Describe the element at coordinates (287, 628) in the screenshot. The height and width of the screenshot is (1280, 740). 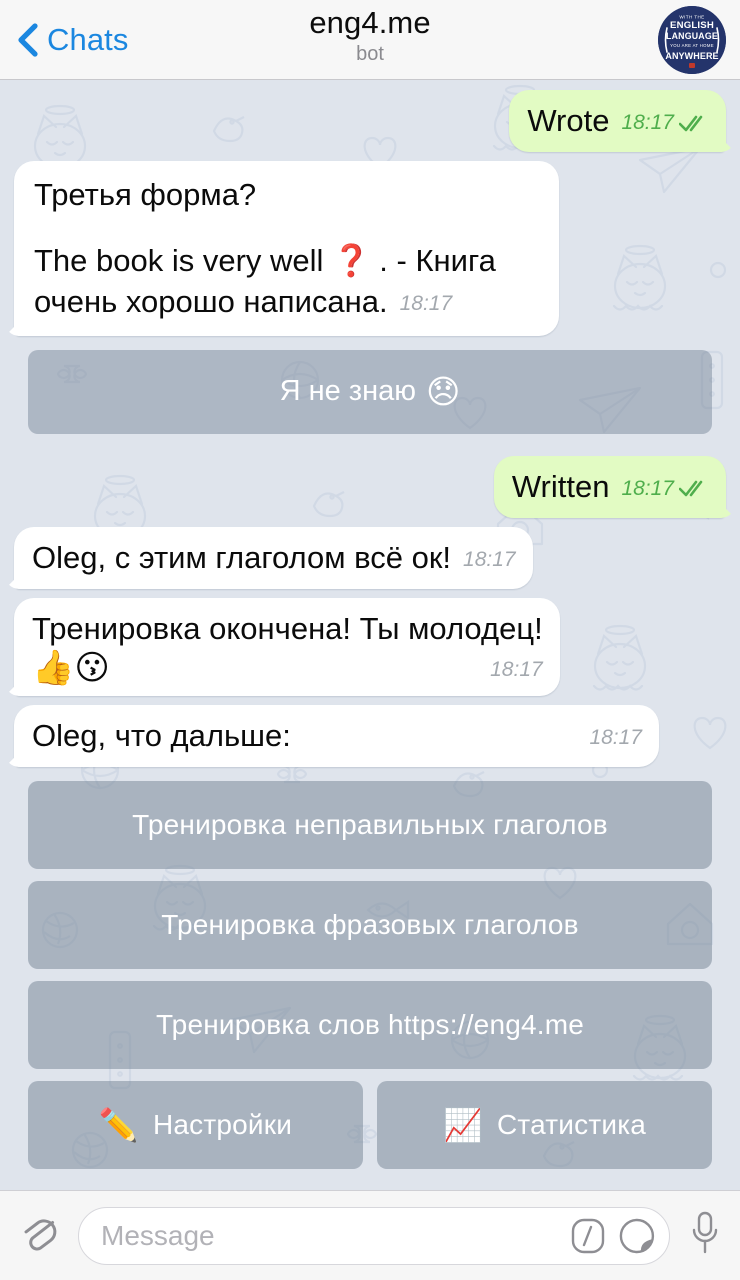
I see `message-text: Тренировка окончена! Ты молодец!` at that location.